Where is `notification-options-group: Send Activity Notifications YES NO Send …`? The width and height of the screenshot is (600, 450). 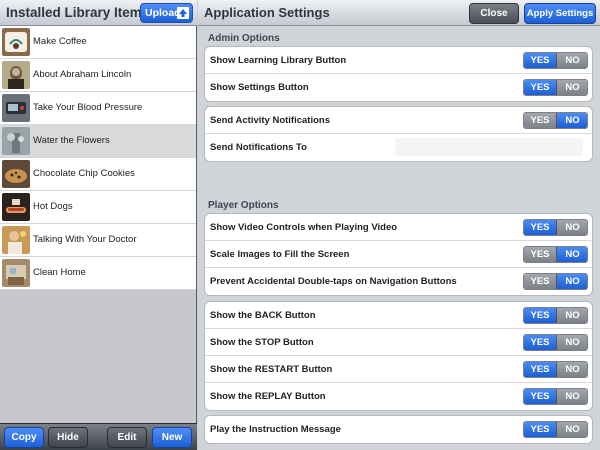
notification-options-group: Send Activity Notifications YES NO Send … is located at coordinates (398, 134).